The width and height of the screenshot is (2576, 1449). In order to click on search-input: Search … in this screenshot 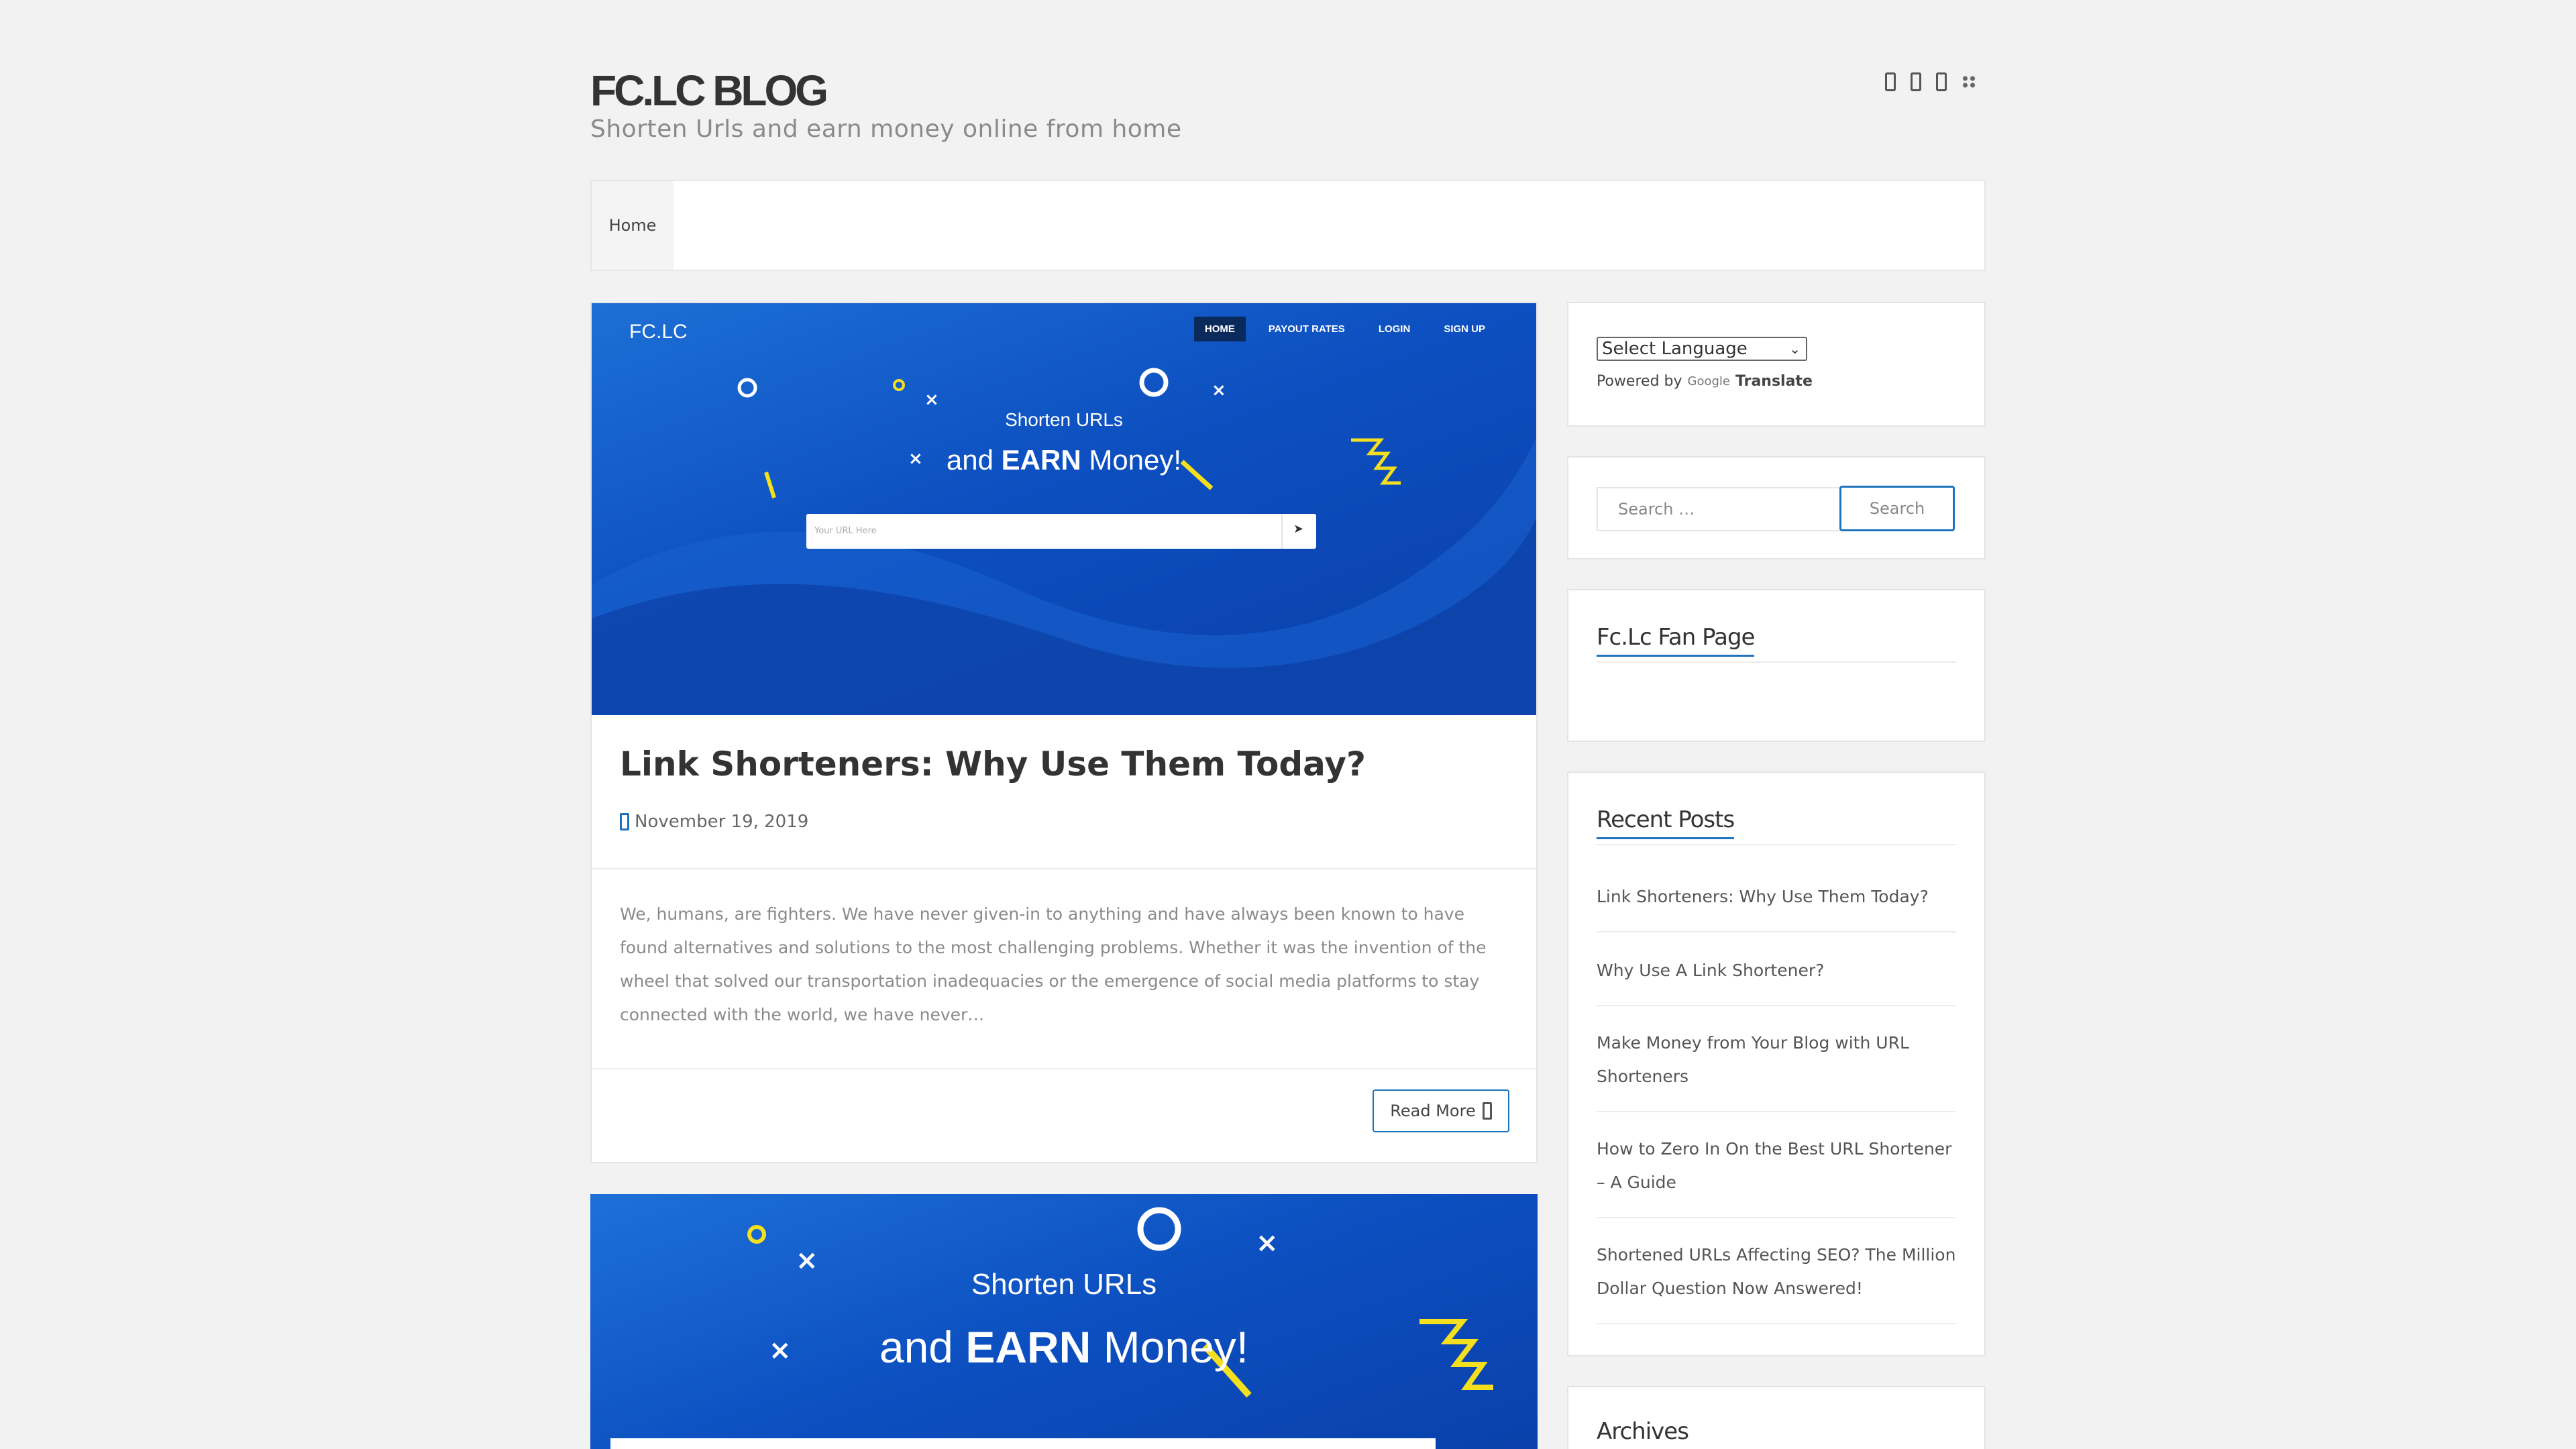, I will do `click(1719, 509)`.